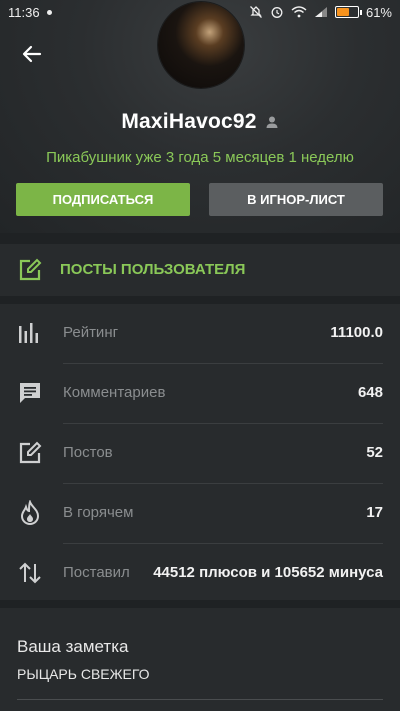  Describe the element at coordinates (268, 572) in the screenshot. I see `stat-value: 44512 плюсов и 105652 минуса` at that location.